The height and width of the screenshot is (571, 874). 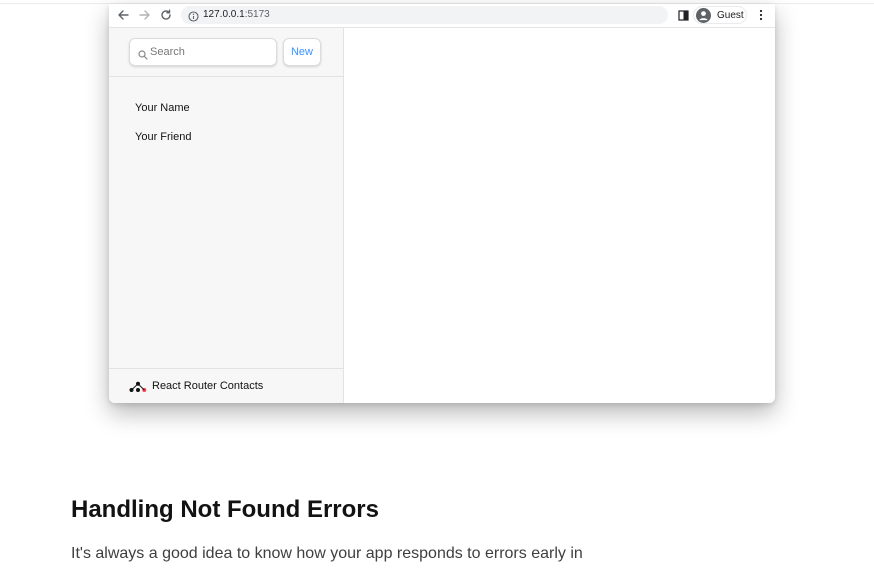 What do you see at coordinates (138, 389) in the screenshot?
I see `react-router-logo-icon` at bounding box center [138, 389].